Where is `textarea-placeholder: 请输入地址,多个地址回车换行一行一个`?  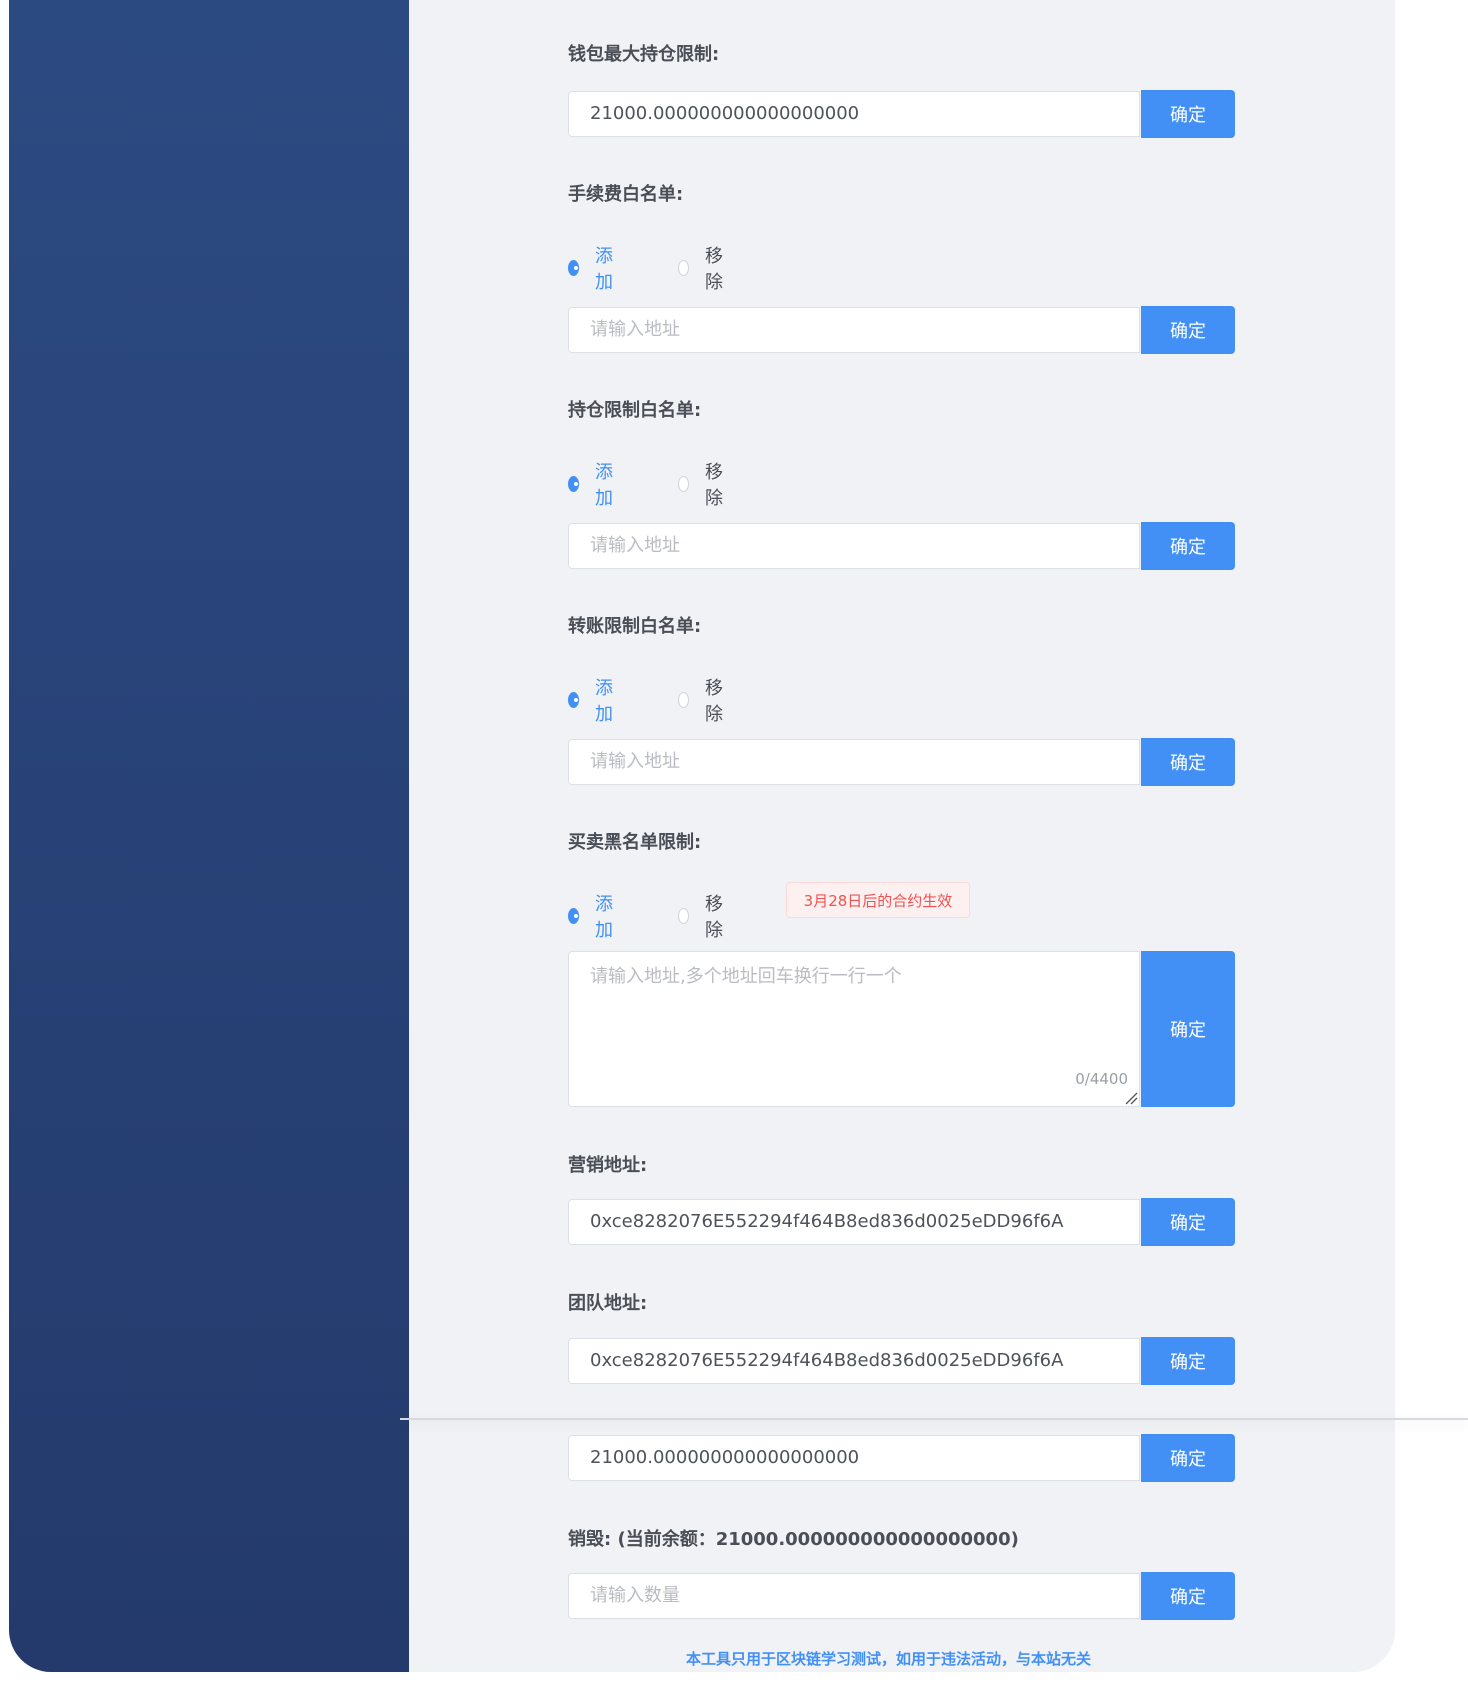
textarea-placeholder: 请输入地址,多个地址回车换行一行一个 is located at coordinates (746, 976).